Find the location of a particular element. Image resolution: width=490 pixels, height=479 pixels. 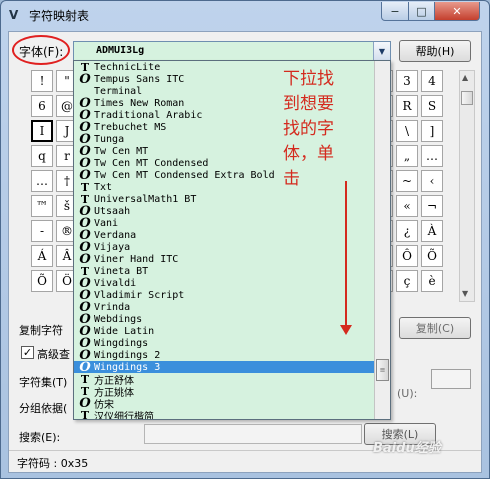

font-list-item: O Vrinda is located at coordinates (224, 307).